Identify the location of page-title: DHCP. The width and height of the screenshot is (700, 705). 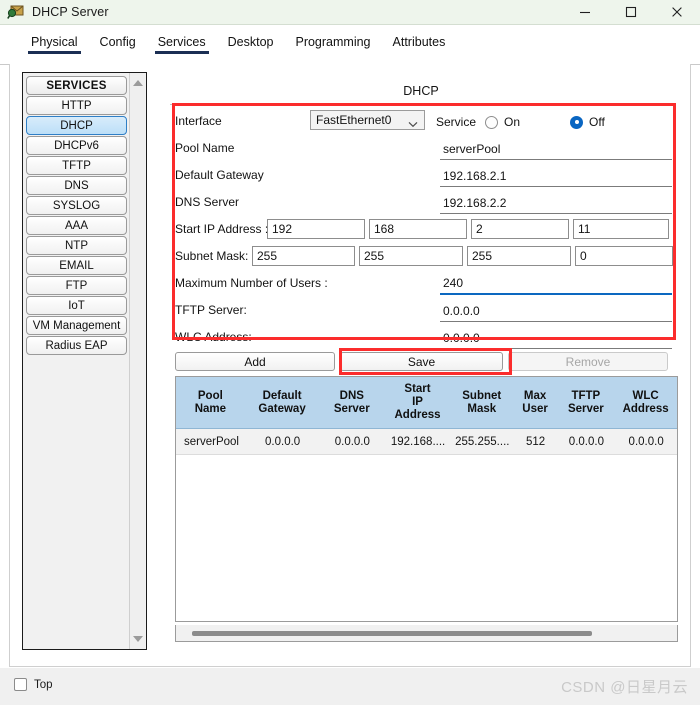
(421, 91).